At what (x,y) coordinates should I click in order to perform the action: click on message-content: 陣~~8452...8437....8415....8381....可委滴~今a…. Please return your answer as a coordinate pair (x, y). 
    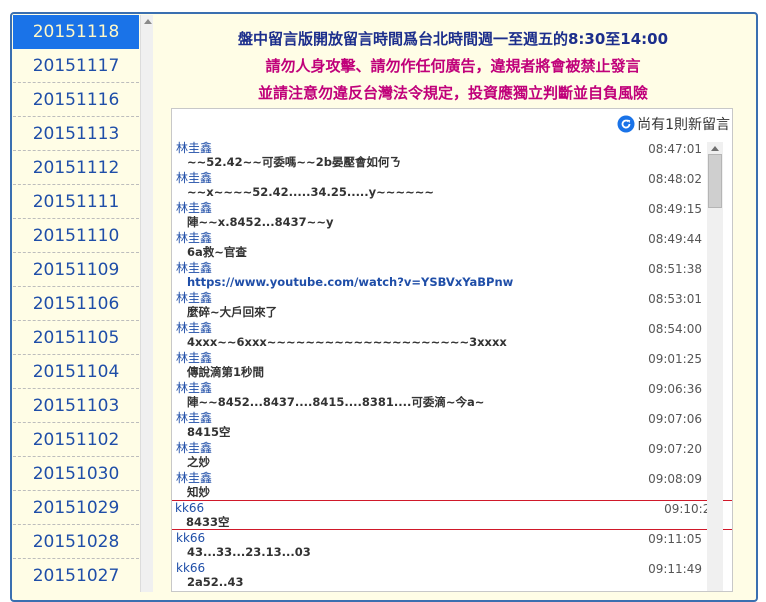
    Looking at the image, I should click on (336, 402).